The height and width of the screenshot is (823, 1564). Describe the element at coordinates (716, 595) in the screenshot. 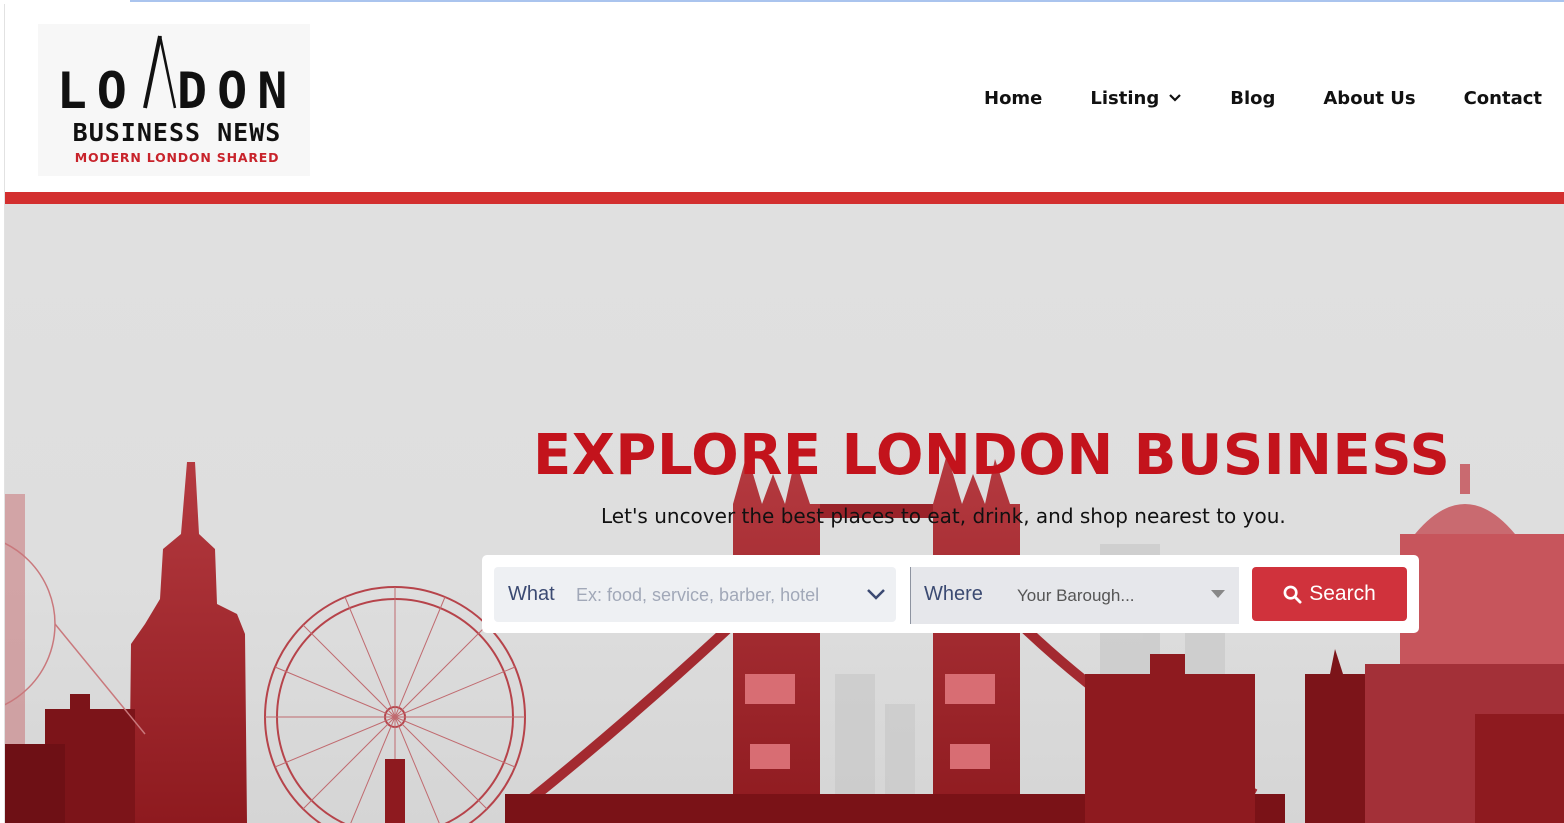

I see `what-input` at that location.